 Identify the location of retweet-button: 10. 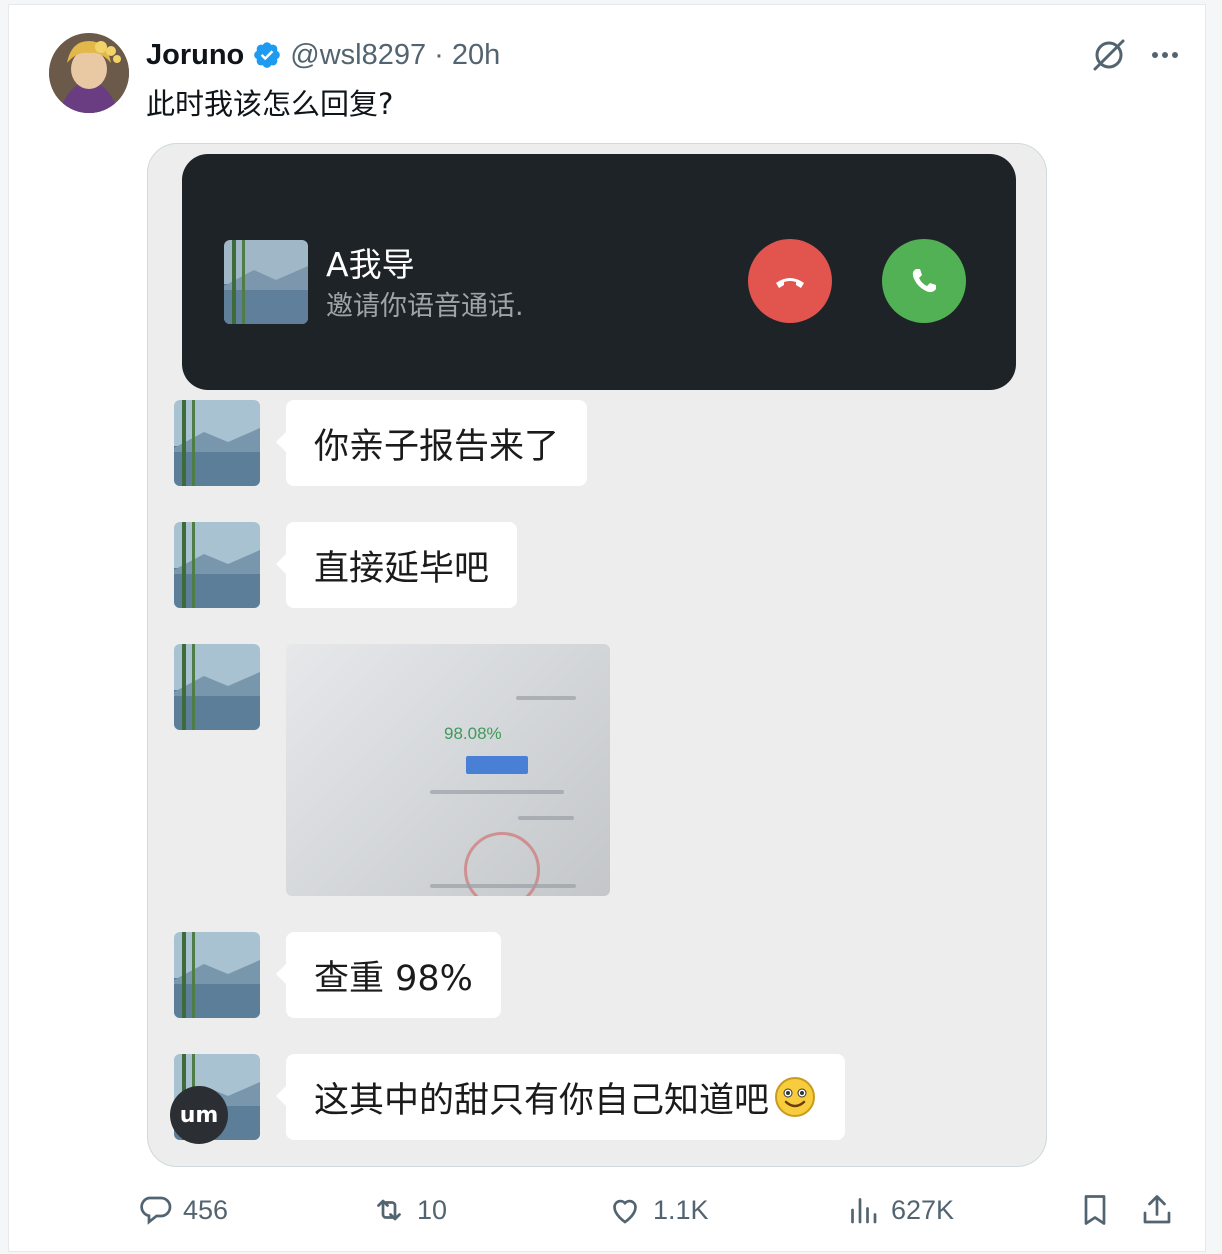
(409, 1210).